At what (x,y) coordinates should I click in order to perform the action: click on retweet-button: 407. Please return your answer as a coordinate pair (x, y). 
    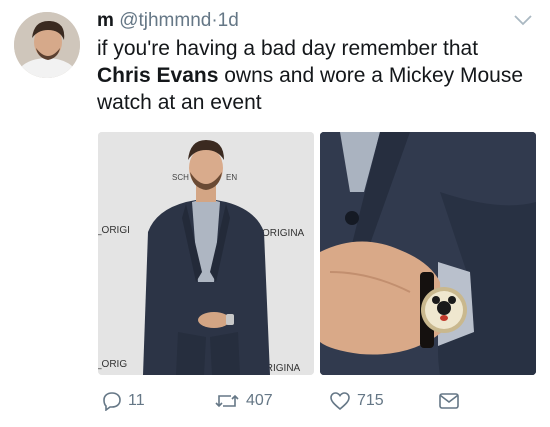
    Looking at the image, I should click on (243, 401).